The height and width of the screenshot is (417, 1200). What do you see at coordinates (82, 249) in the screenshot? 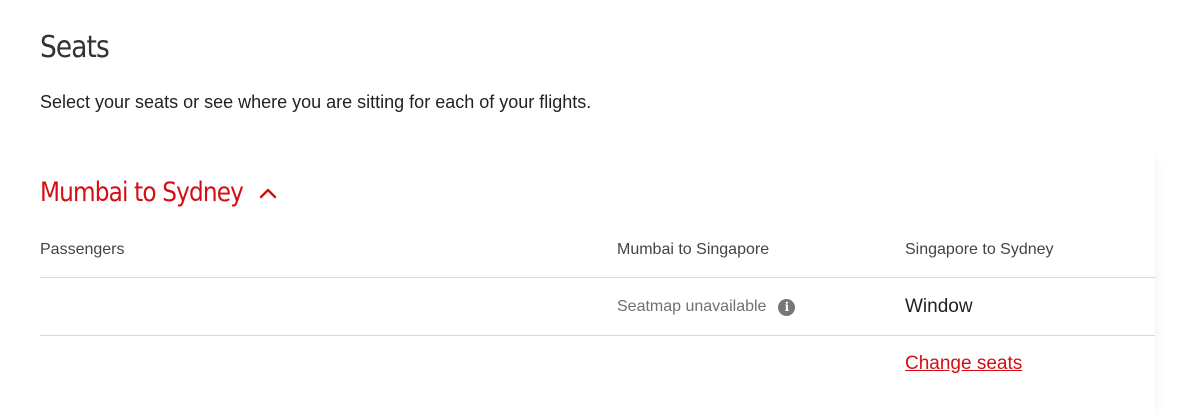
I see `column-header-passengers: Passengers` at bounding box center [82, 249].